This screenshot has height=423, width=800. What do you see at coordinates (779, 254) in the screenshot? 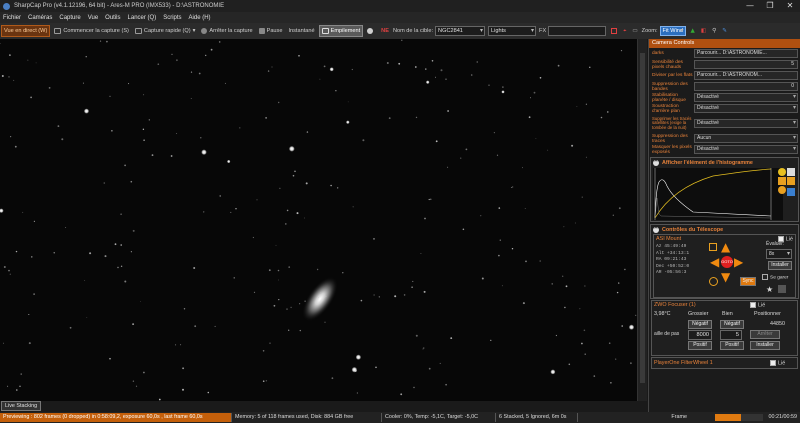
I see `rate-select: 8x` at bounding box center [779, 254].